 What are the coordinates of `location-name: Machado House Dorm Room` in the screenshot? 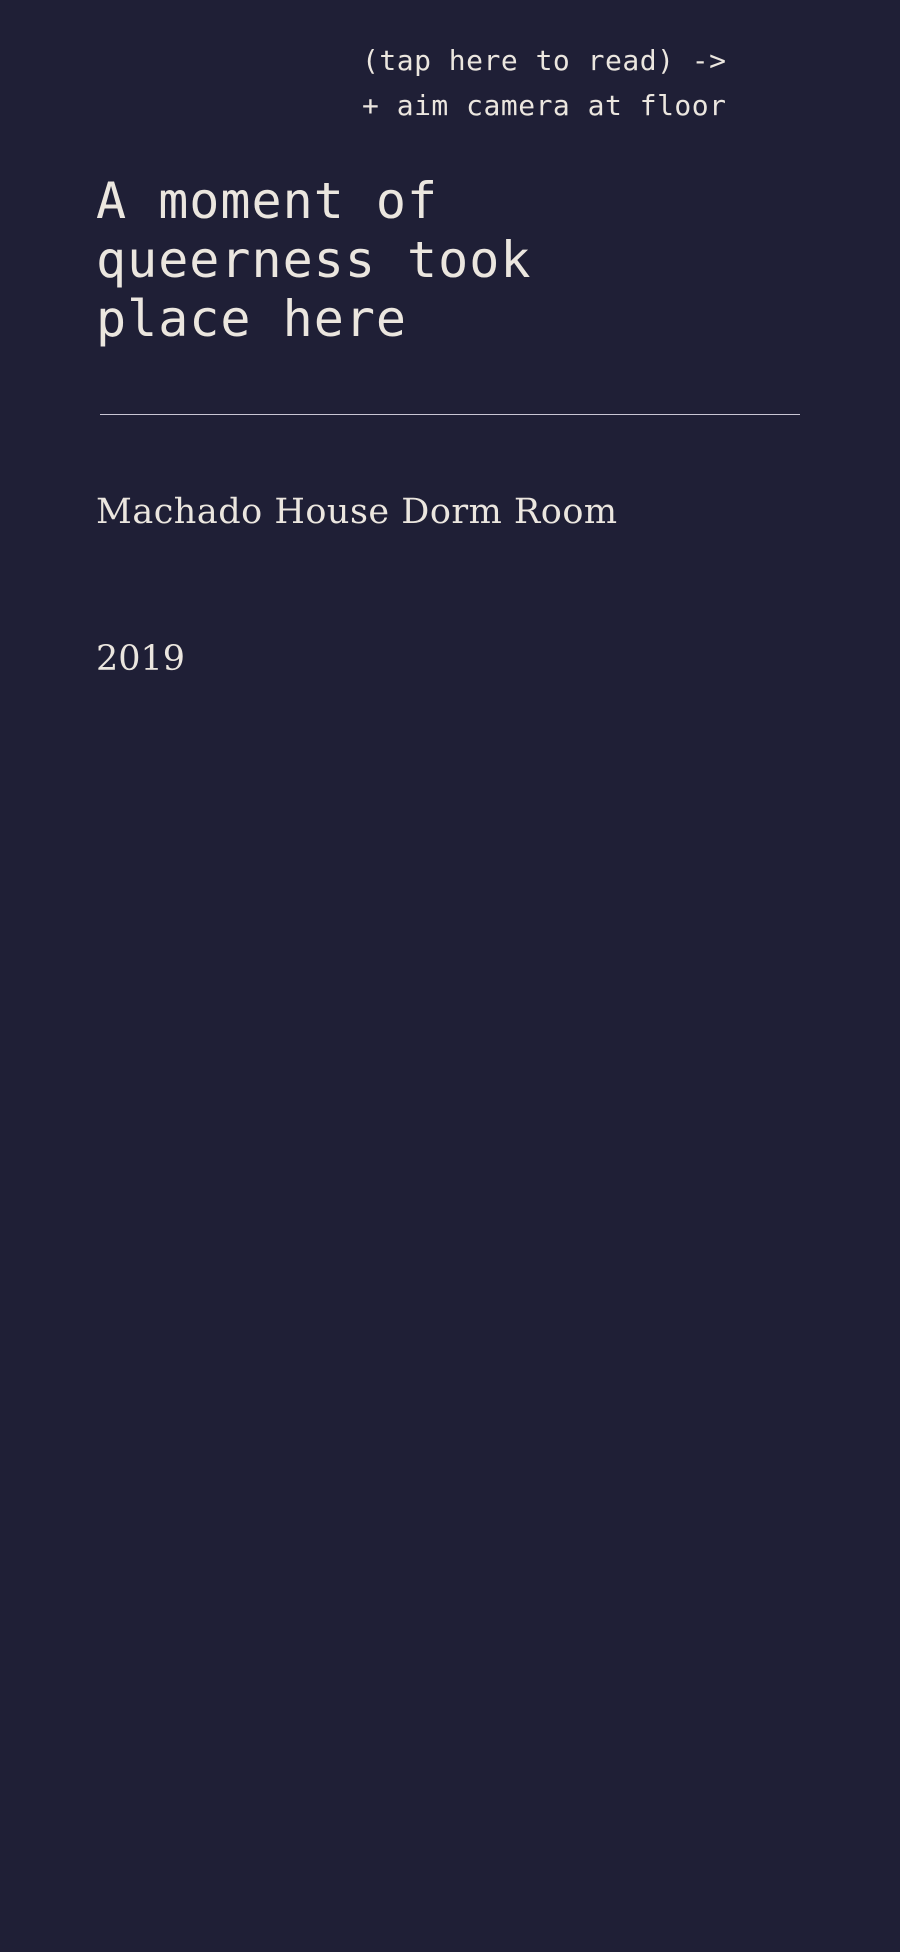 It's located at (357, 512).